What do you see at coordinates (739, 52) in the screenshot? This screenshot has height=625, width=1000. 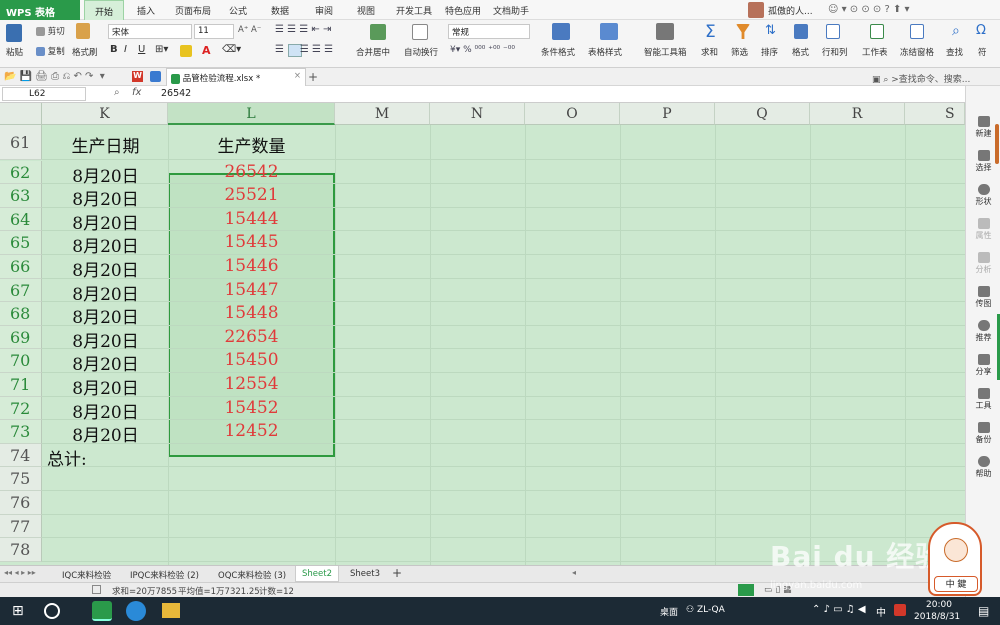 I see `filter-label: 筛选` at bounding box center [739, 52].